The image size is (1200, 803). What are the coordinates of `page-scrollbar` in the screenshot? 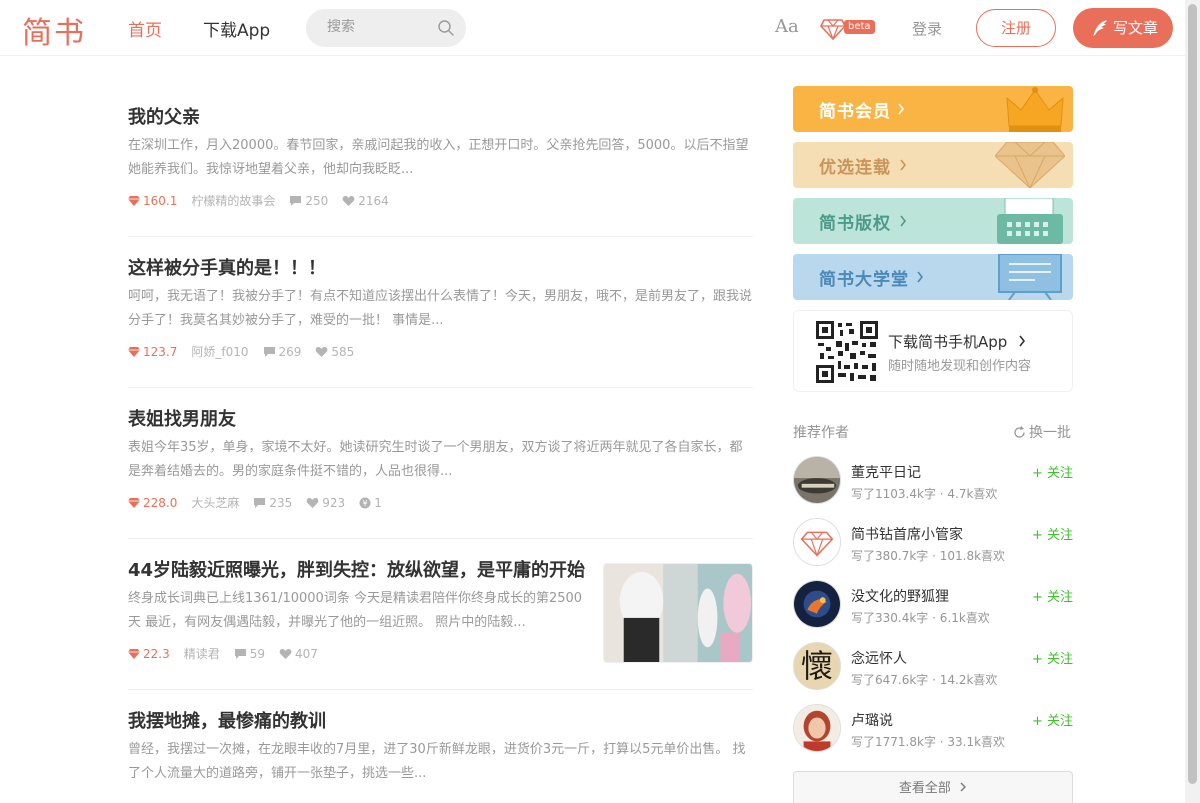 It's located at (1192, 401).